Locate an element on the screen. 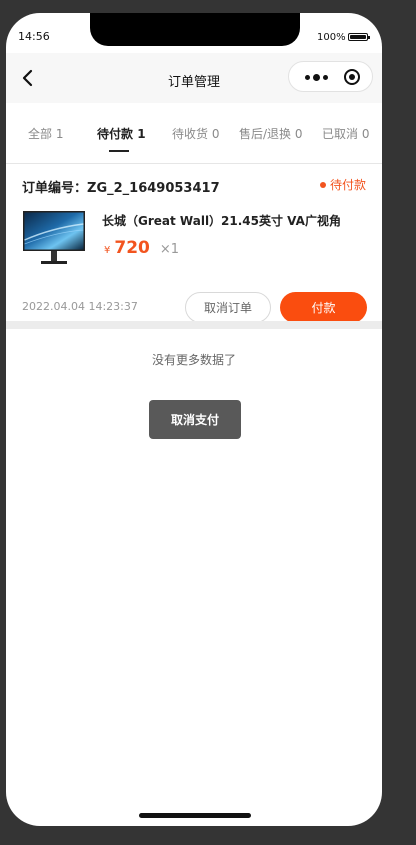 Image resolution: width=416 pixels, height=845 pixels. battery-icon is located at coordinates (359, 37).